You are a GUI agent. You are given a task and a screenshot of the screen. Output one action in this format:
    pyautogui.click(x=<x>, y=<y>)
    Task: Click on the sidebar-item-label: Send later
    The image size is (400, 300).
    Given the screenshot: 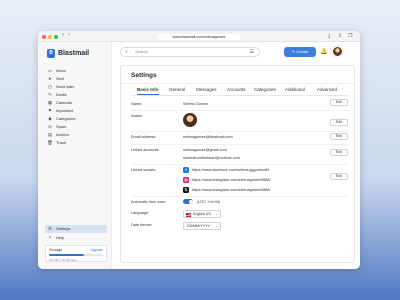 What is the action you would take?
    pyautogui.click(x=65, y=86)
    